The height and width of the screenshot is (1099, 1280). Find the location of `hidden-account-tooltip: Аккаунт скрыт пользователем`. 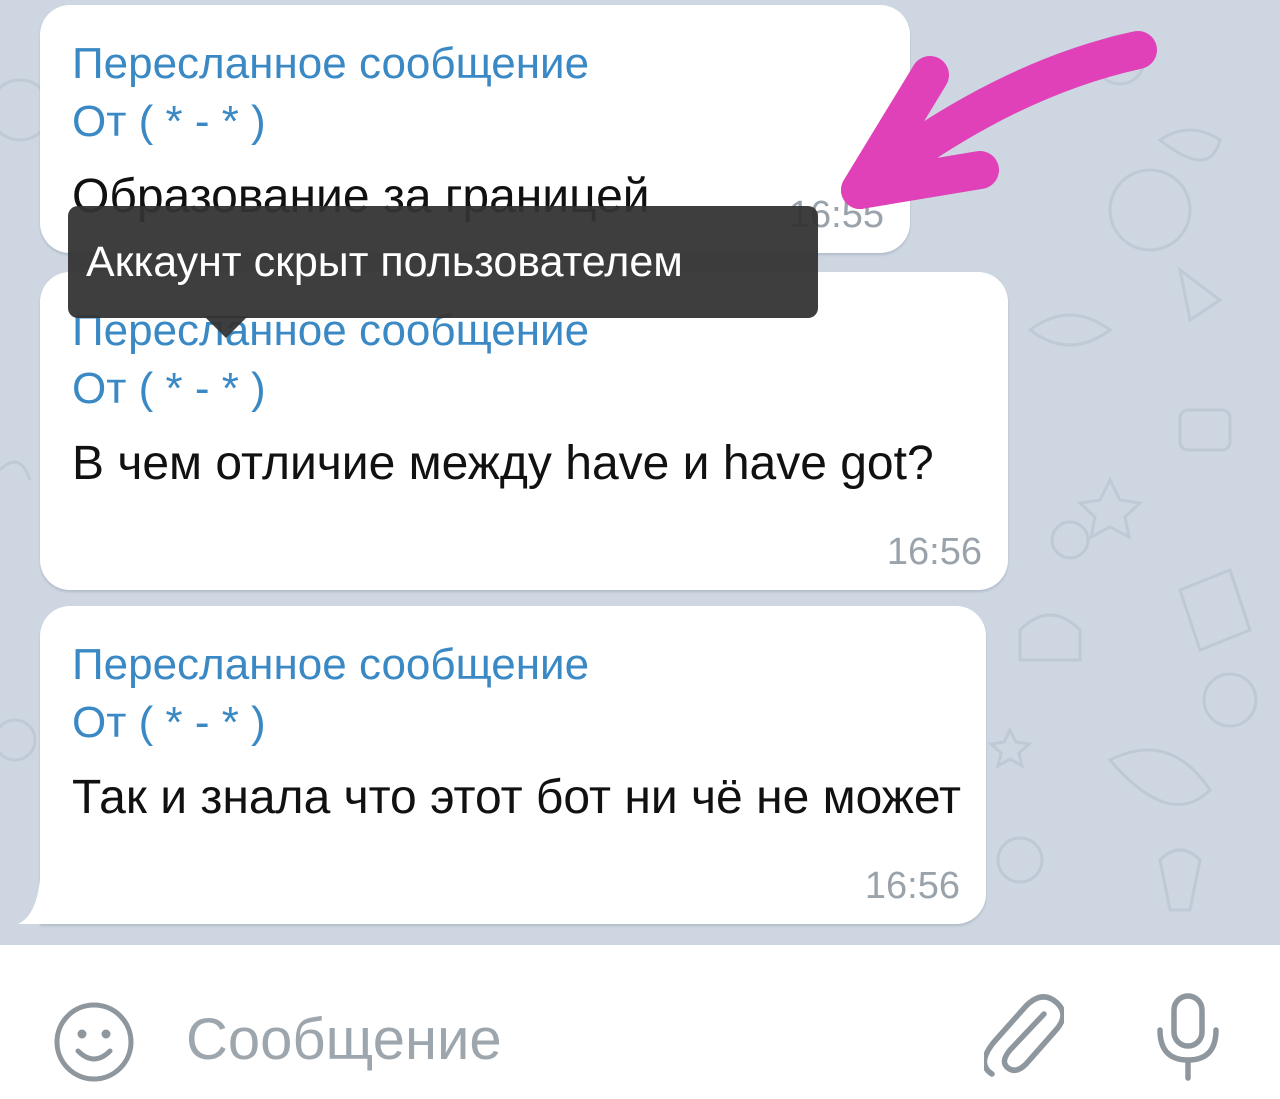

hidden-account-tooltip: Аккаунт скрыт пользователем is located at coordinates (443, 262).